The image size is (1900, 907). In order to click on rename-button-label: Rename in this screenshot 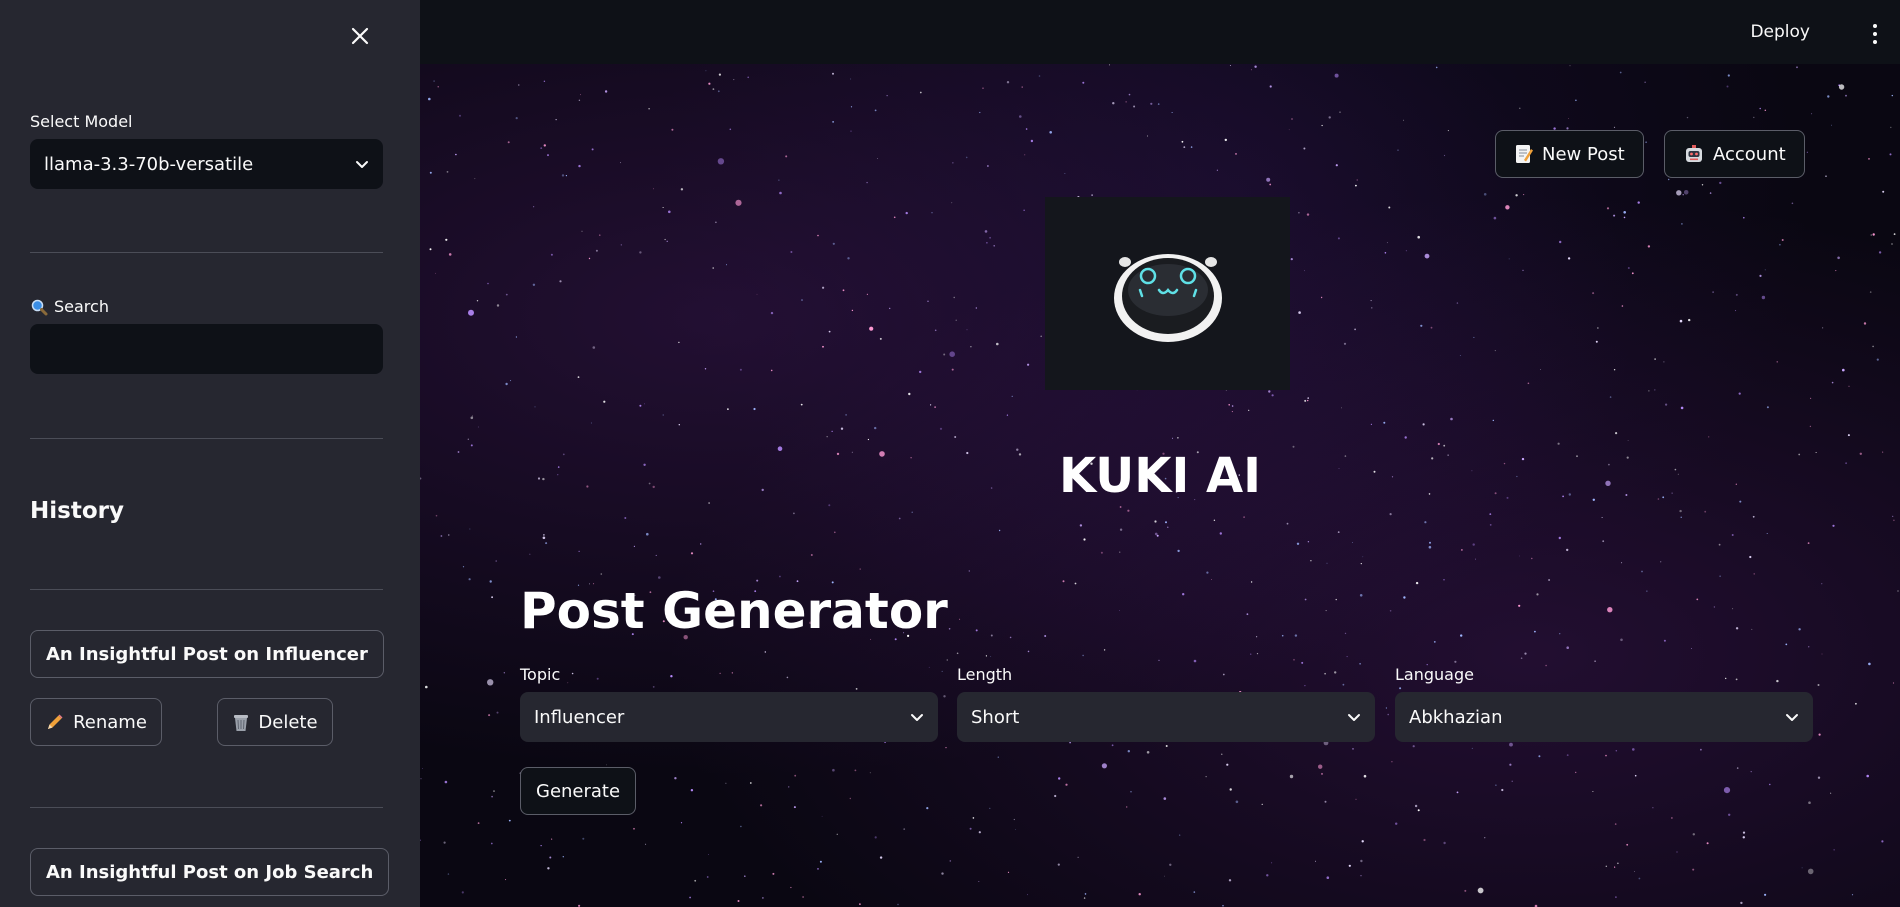, I will do `click(110, 722)`.